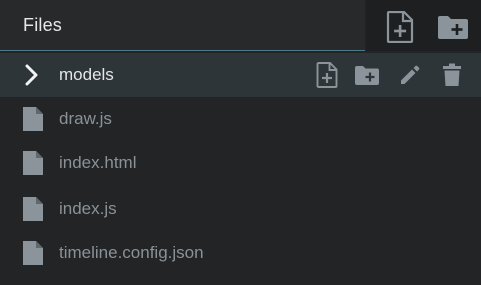 The image size is (481, 285). I want to click on folder-label: models, so click(86, 74).